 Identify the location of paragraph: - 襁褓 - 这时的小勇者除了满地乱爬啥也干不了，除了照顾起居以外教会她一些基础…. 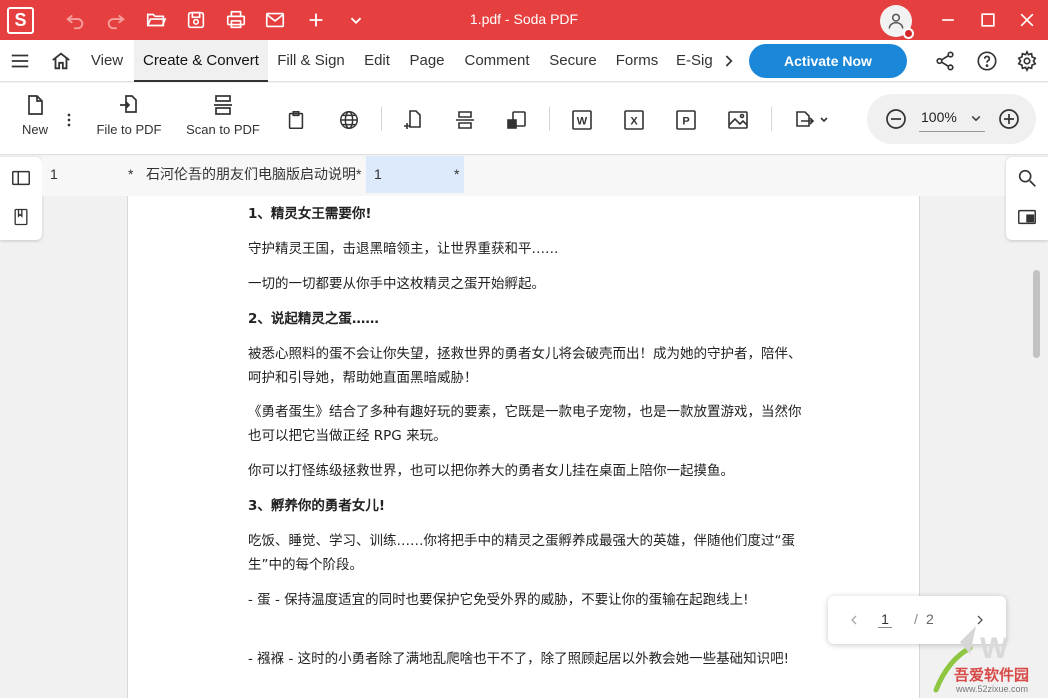
(519, 659).